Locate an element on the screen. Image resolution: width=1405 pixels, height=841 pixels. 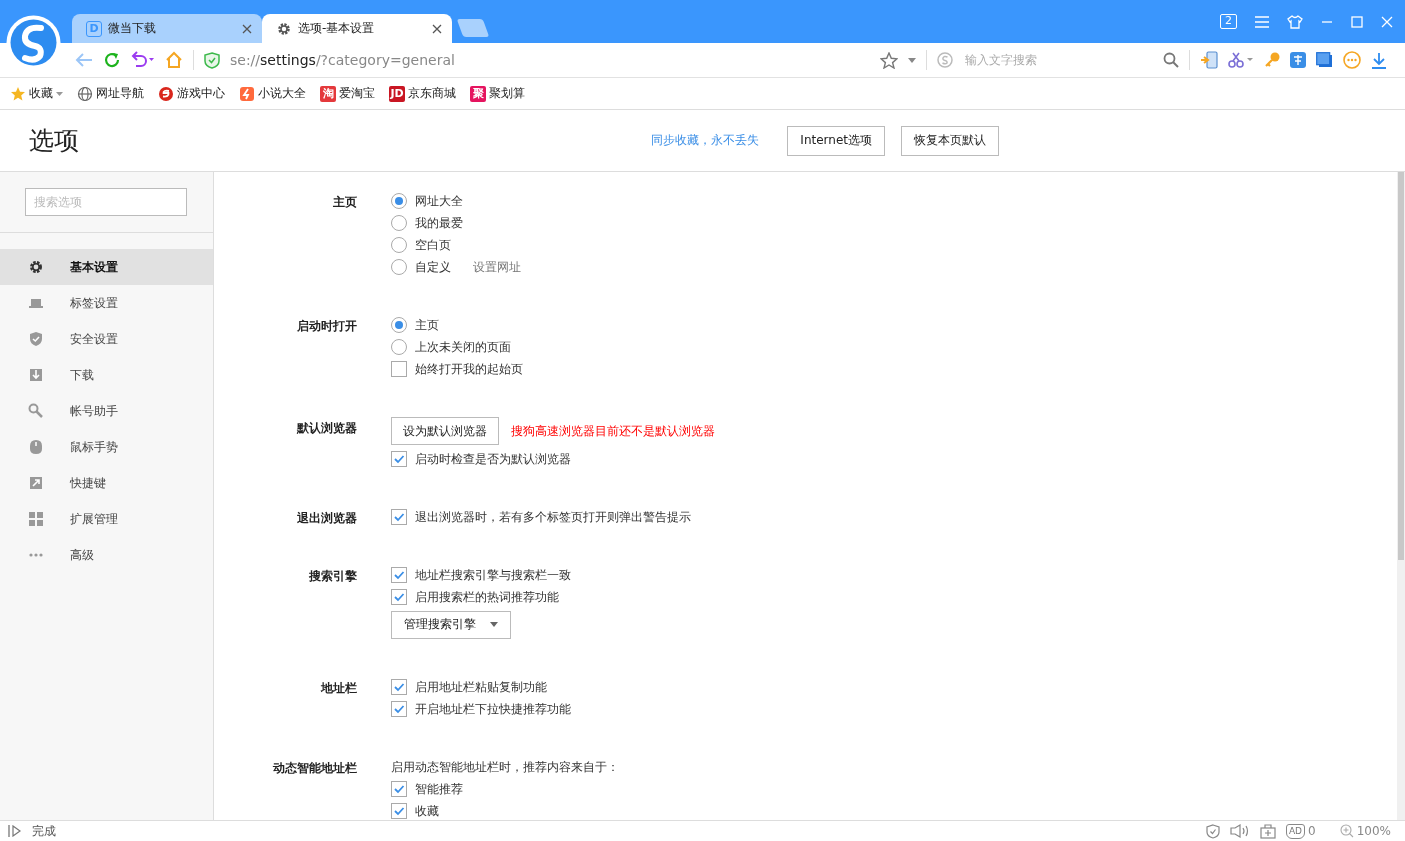
shortcut-icon is located at coordinates (36, 483).